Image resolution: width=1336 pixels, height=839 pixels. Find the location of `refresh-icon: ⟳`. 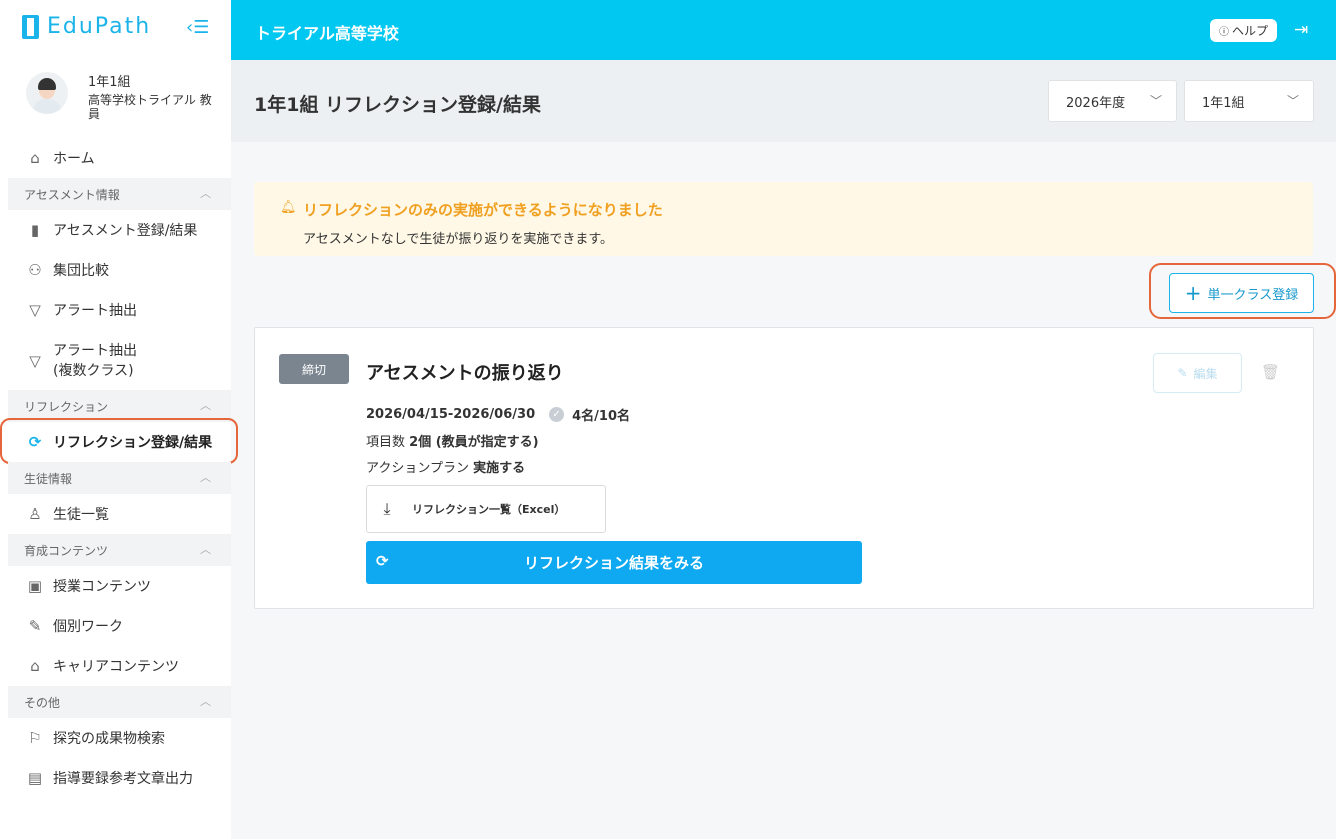

refresh-icon: ⟳ is located at coordinates (382, 561).